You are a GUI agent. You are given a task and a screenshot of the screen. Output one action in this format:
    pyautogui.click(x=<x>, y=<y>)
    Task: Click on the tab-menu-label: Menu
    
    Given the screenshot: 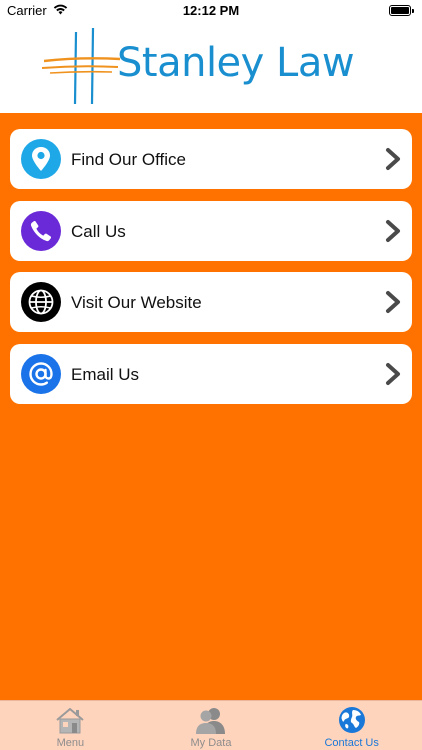 What is the action you would take?
    pyautogui.click(x=70, y=743)
    